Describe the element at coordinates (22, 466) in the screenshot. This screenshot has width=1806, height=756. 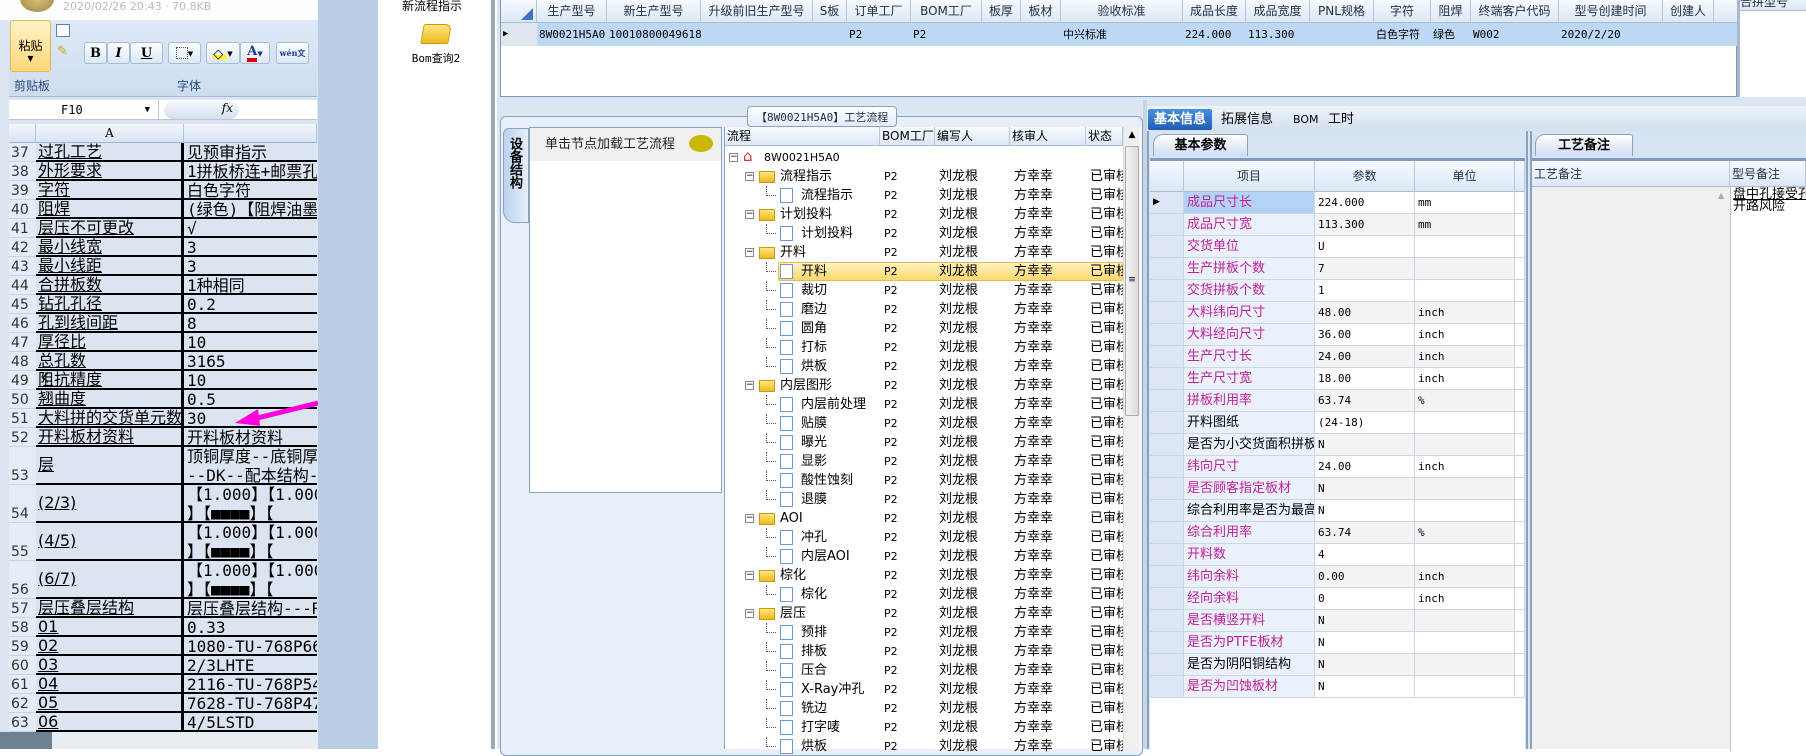
I see `row-number: 53` at that location.